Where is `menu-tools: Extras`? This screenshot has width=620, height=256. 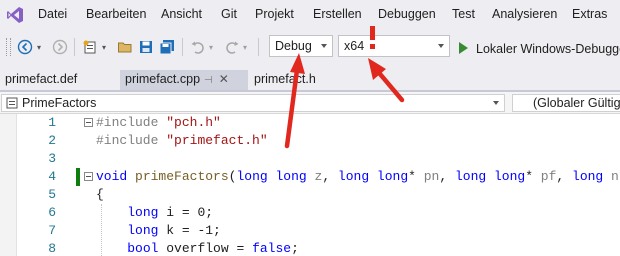
menu-tools: Extras is located at coordinates (589, 14).